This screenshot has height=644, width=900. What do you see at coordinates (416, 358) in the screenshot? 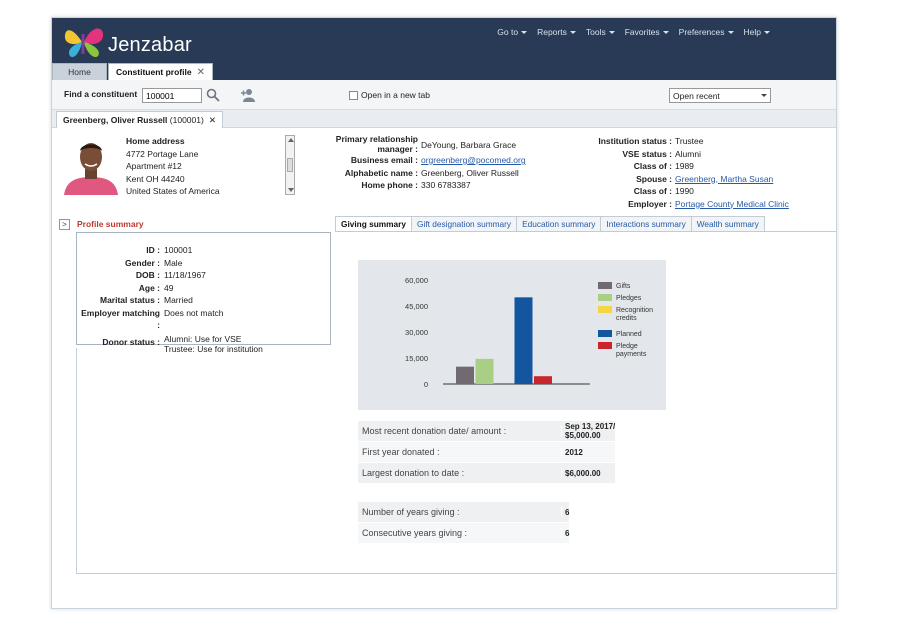
I see `y-tick-label: 15,000` at bounding box center [416, 358].